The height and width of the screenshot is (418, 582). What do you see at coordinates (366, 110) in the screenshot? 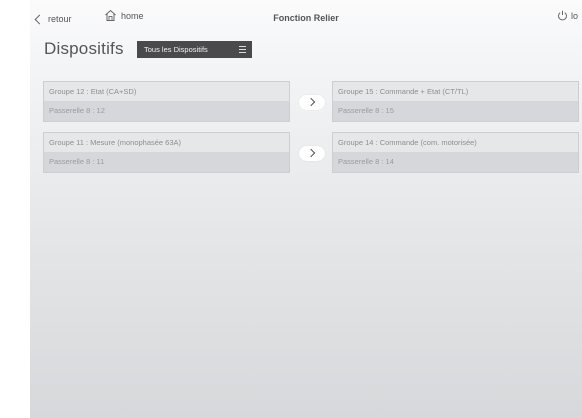
I see `device-gateway: Passerelle 8 : 15` at bounding box center [366, 110].